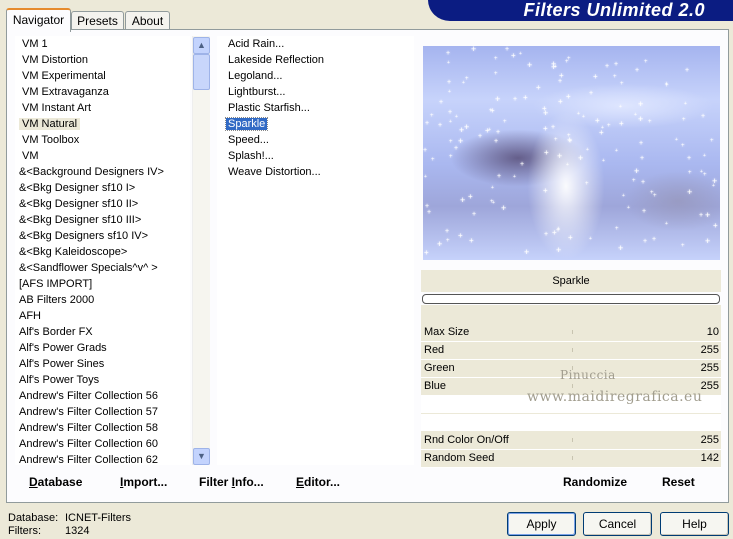 This screenshot has width=733, height=539. I want to click on category-item: Andrew's Filter Collection 58, so click(88, 428).